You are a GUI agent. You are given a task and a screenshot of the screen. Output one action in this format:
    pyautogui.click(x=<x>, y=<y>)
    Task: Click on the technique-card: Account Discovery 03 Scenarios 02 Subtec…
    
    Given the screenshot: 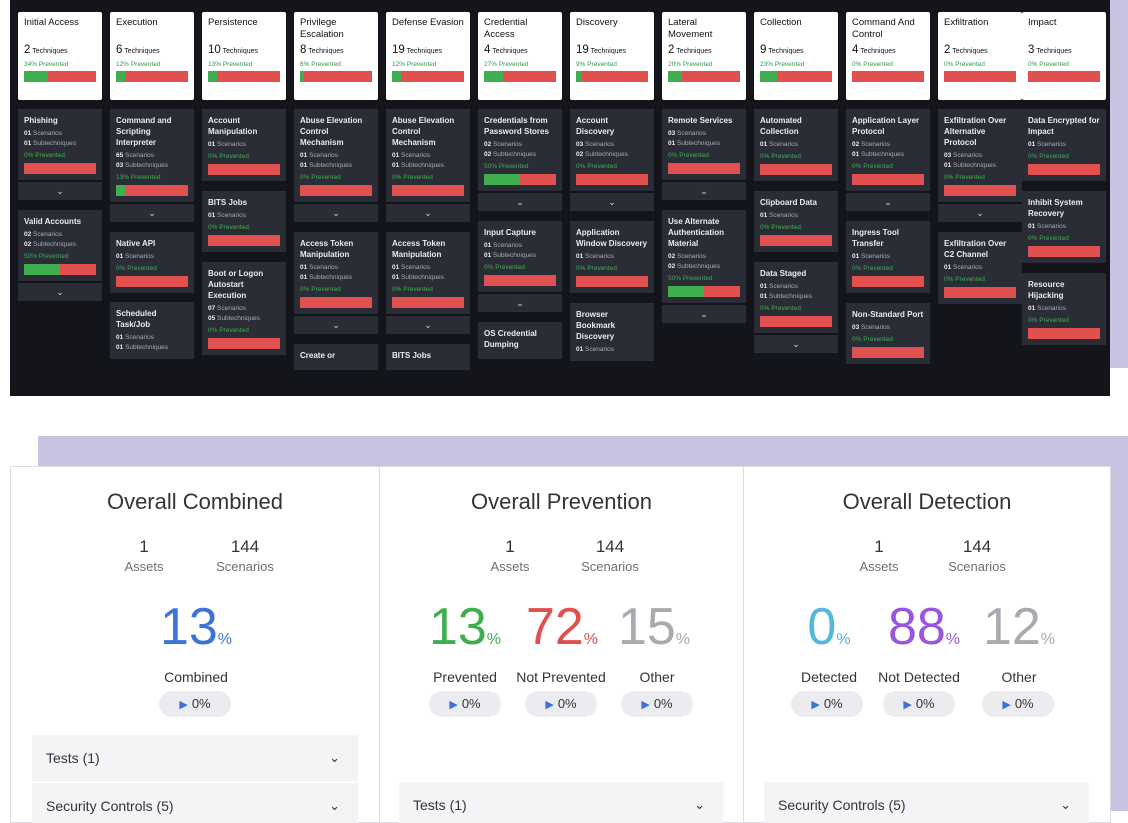 What is the action you would take?
    pyautogui.click(x=612, y=150)
    